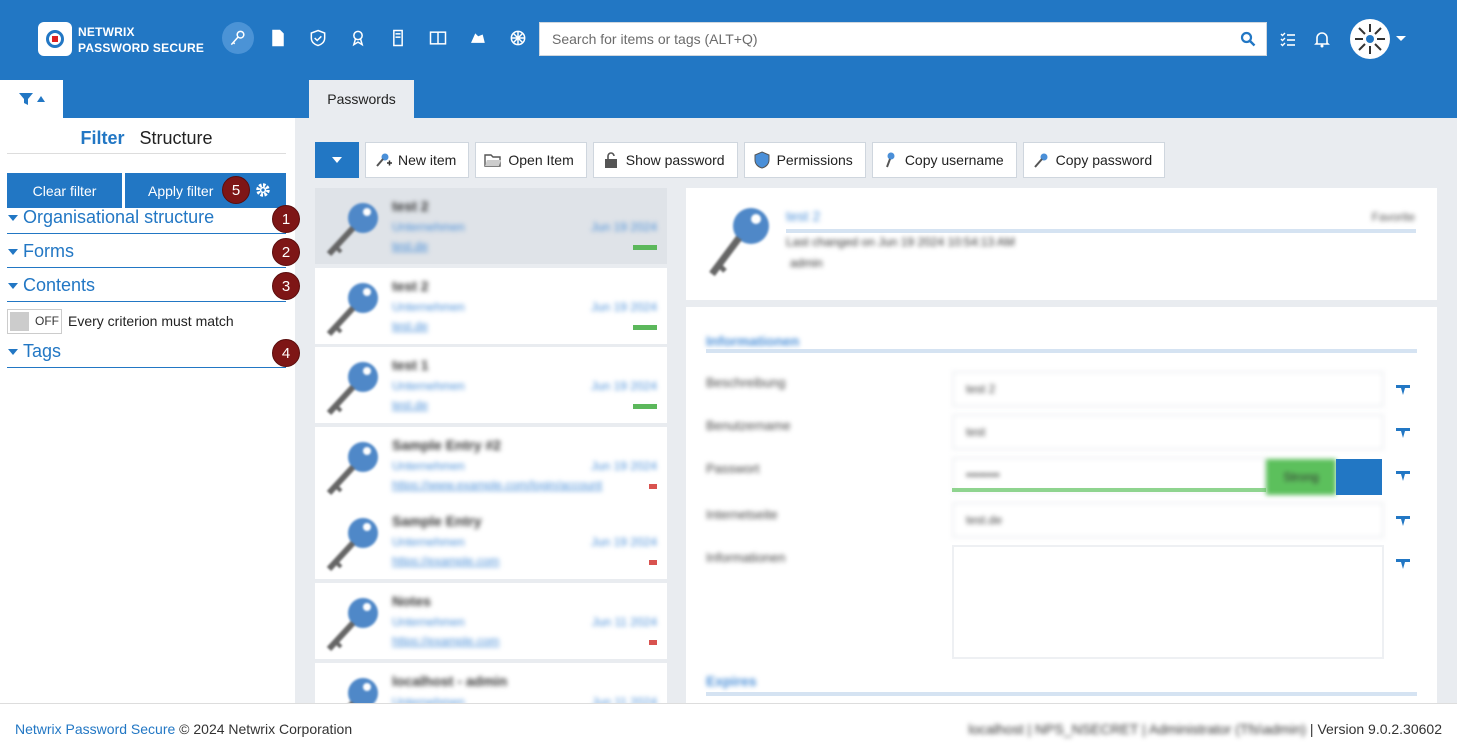  What do you see at coordinates (944, 160) in the screenshot?
I see `copy-username-button: Copy username` at bounding box center [944, 160].